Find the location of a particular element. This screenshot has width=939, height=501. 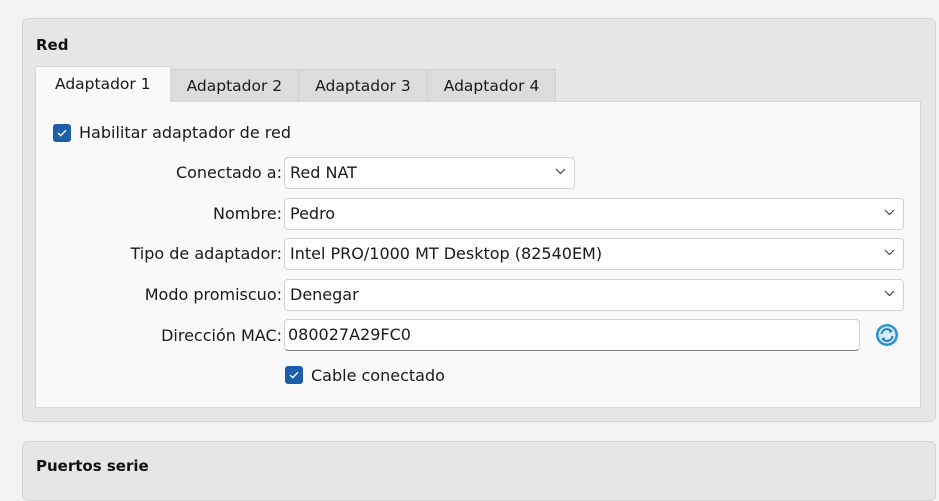

promiscuous-label: Modo promiscuo: is located at coordinates (213, 294).